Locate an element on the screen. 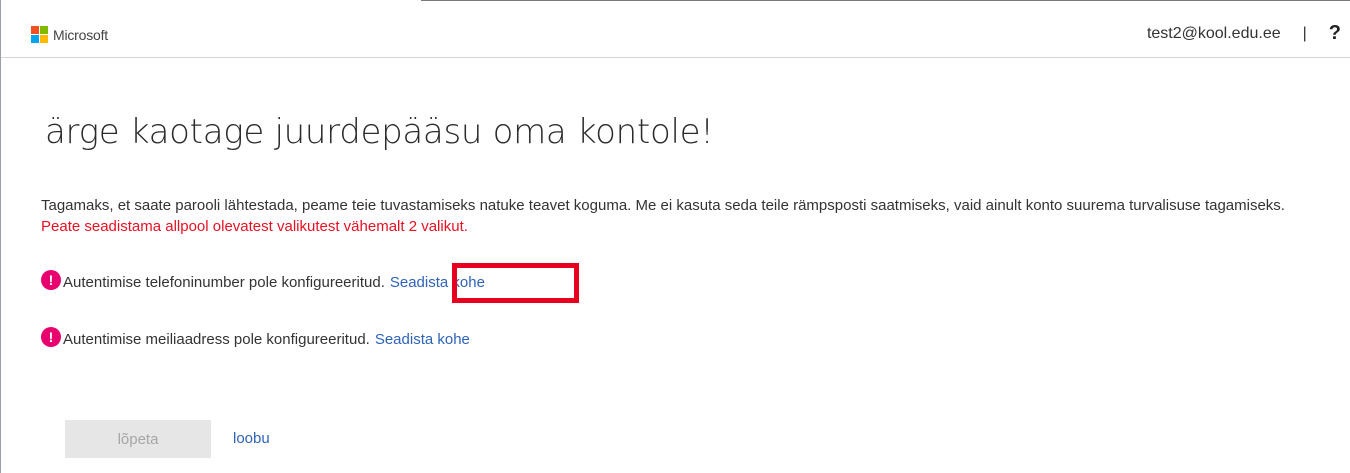 The width and height of the screenshot is (1350, 473). header-bar: Microsoft test2@kool.edu.ee | ? is located at coordinates (675, 36).